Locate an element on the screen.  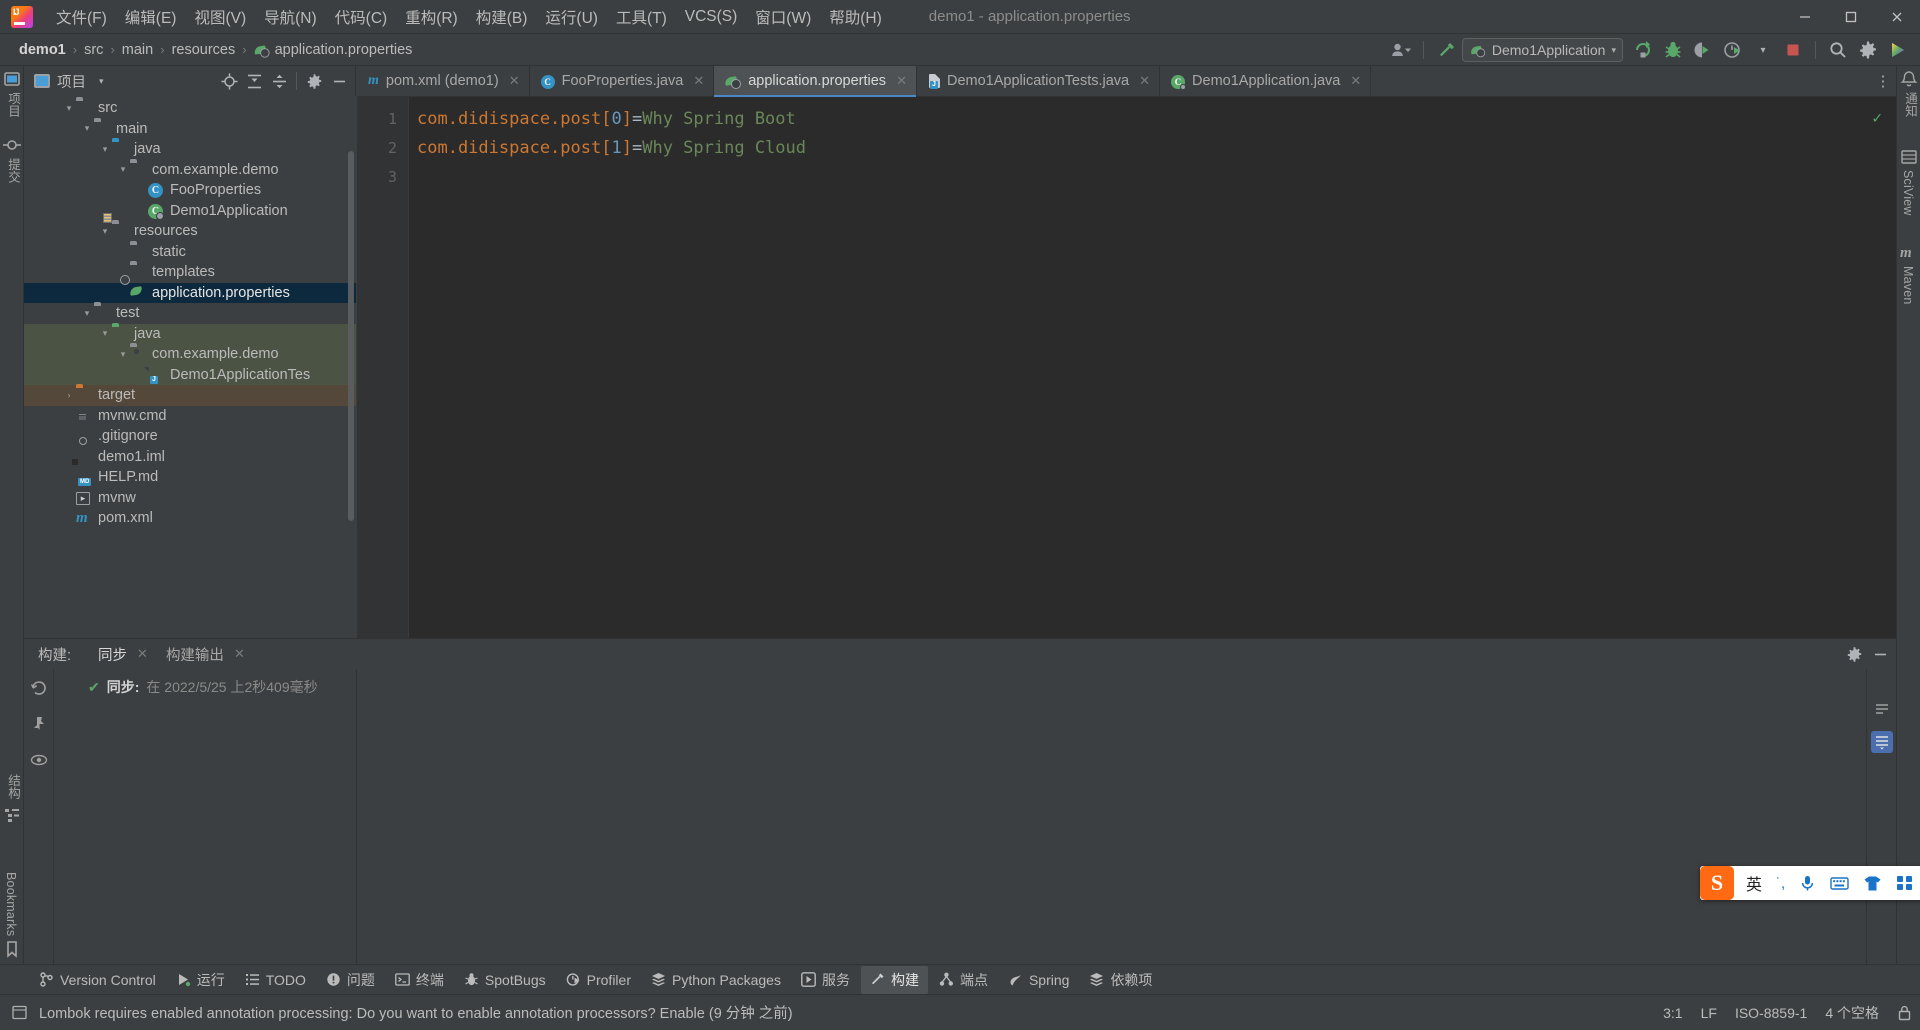
file-encoding: ISO-8859-1 is located at coordinates (1771, 1013).